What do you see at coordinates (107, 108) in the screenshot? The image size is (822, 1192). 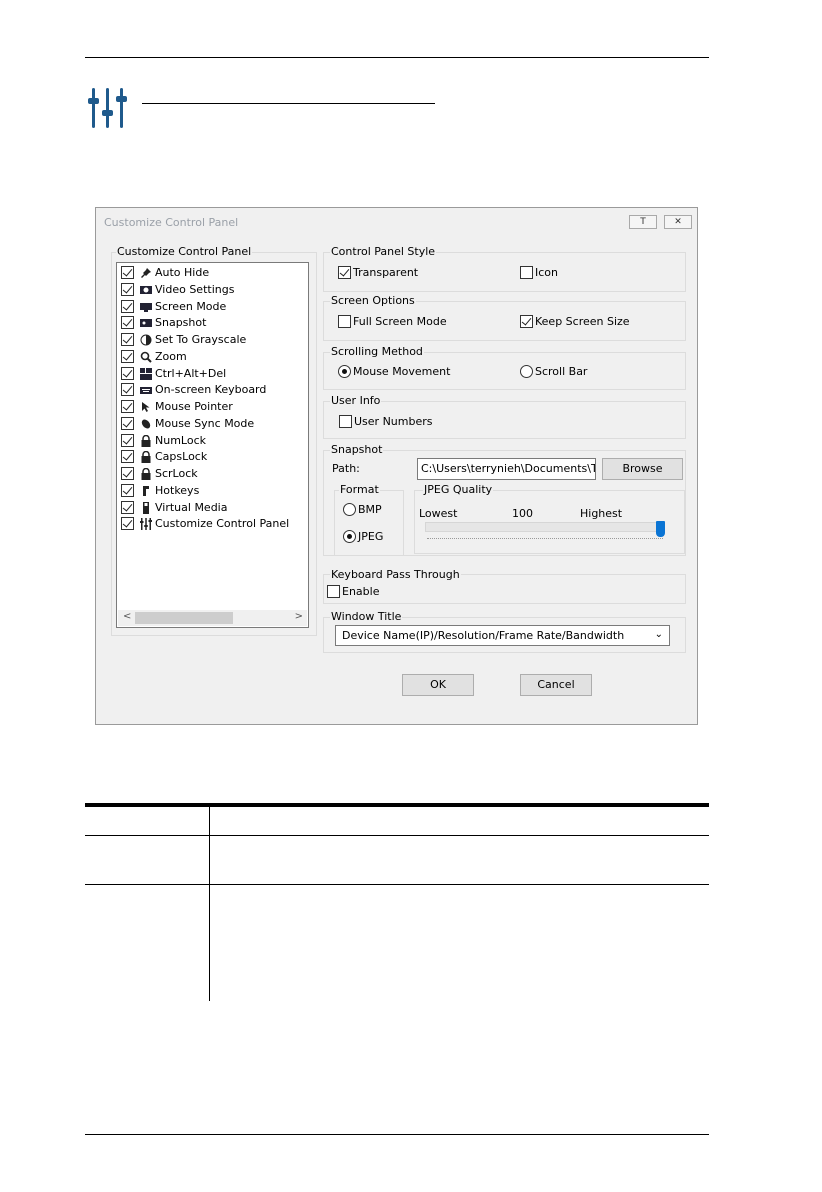 I see `sliders-icon` at bounding box center [107, 108].